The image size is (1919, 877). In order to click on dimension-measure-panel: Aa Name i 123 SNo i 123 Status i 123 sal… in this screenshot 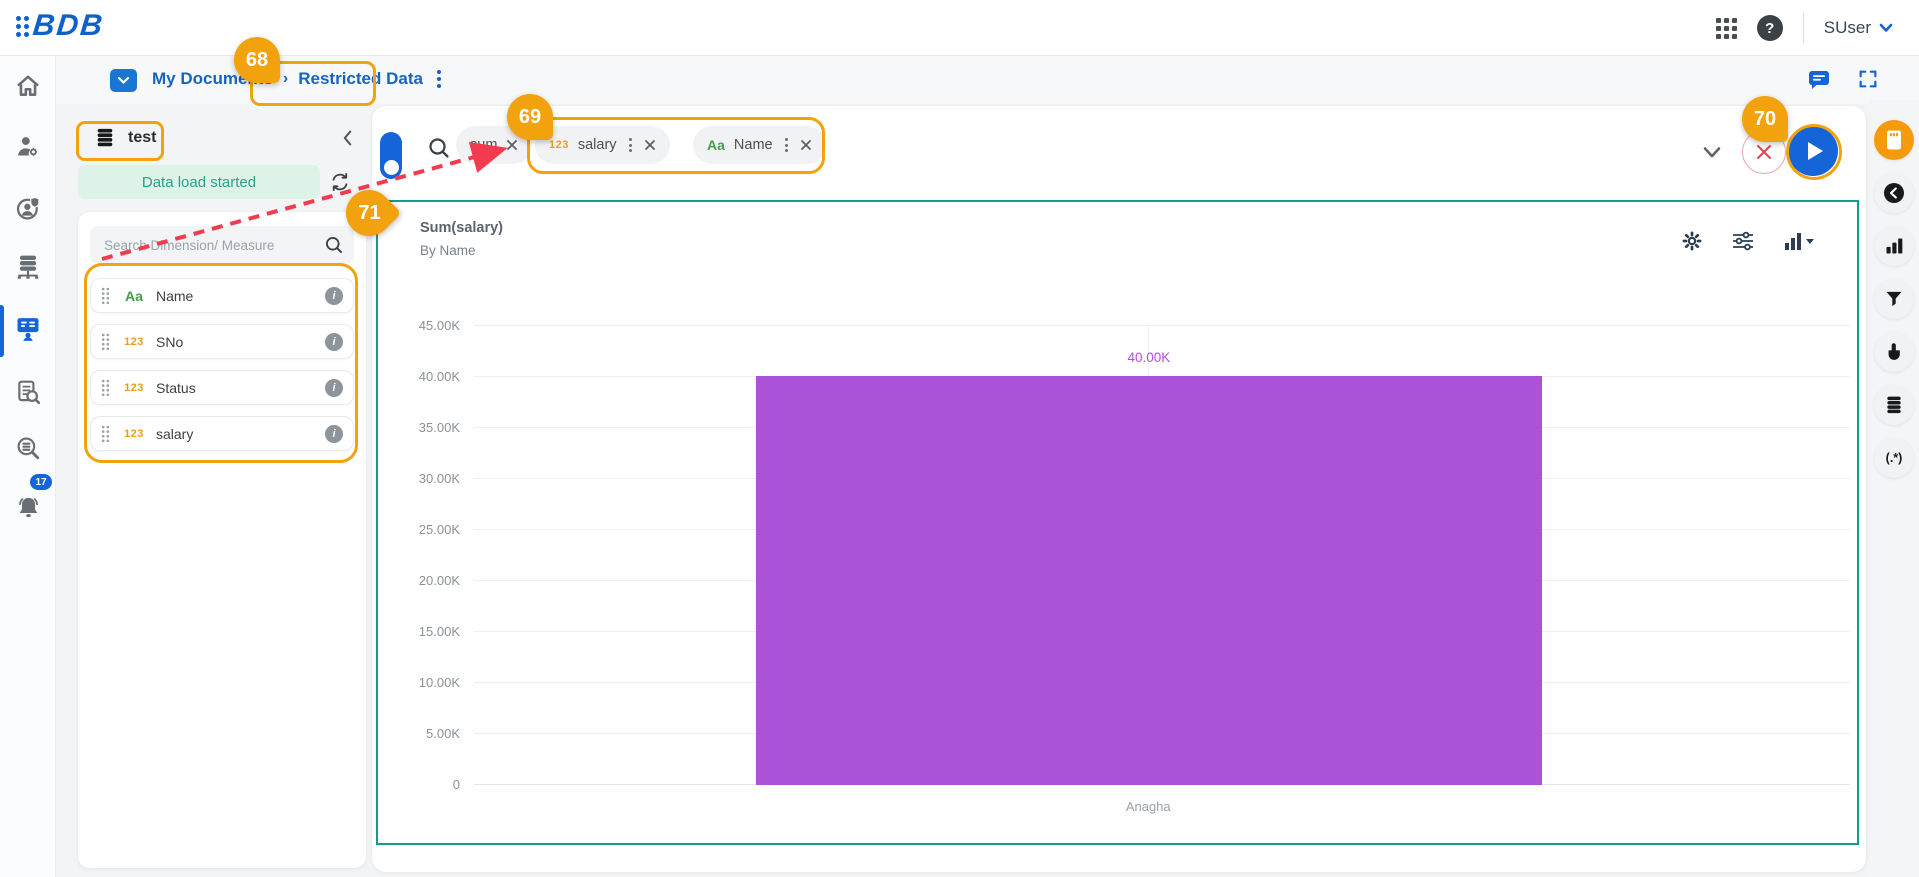, I will do `click(222, 540)`.